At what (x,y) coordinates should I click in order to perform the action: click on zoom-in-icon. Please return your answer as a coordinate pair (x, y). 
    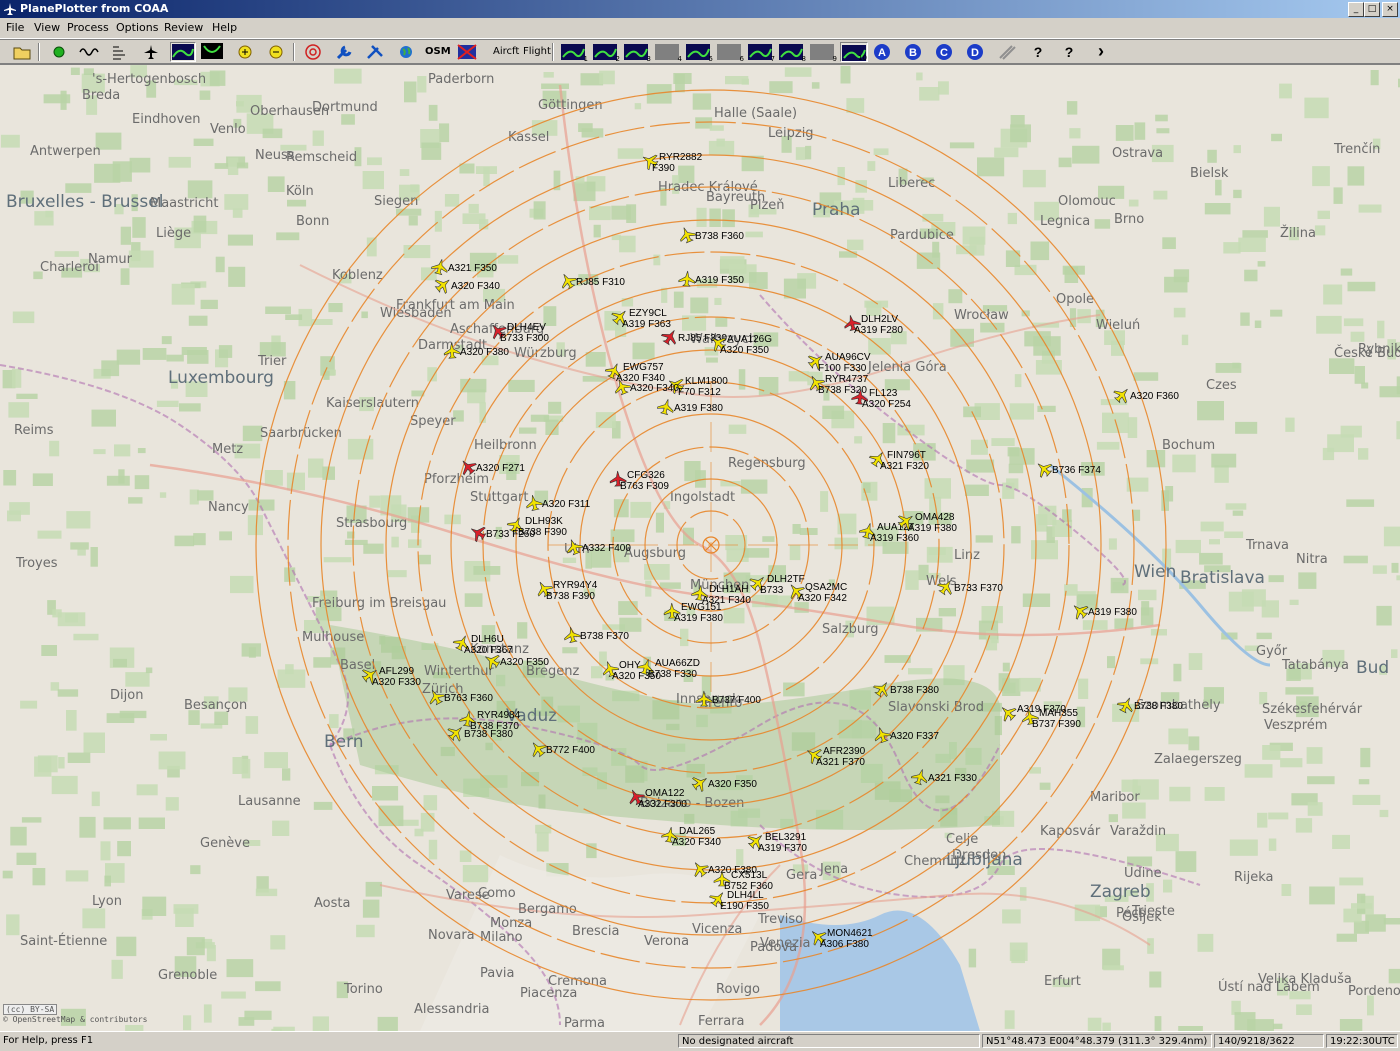
    Looking at the image, I should click on (245, 52).